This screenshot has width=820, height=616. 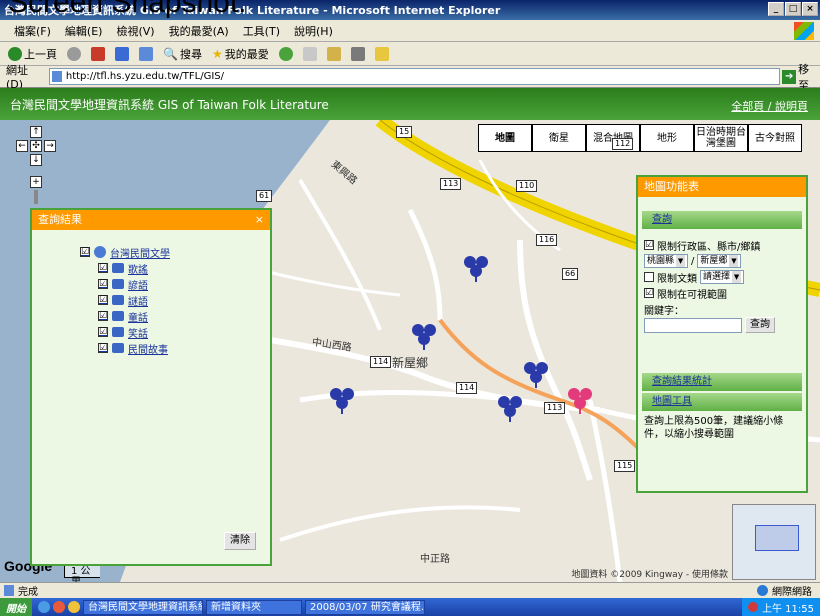 I want to click on county-select: 桃園縣 ▼, so click(x=666, y=261).